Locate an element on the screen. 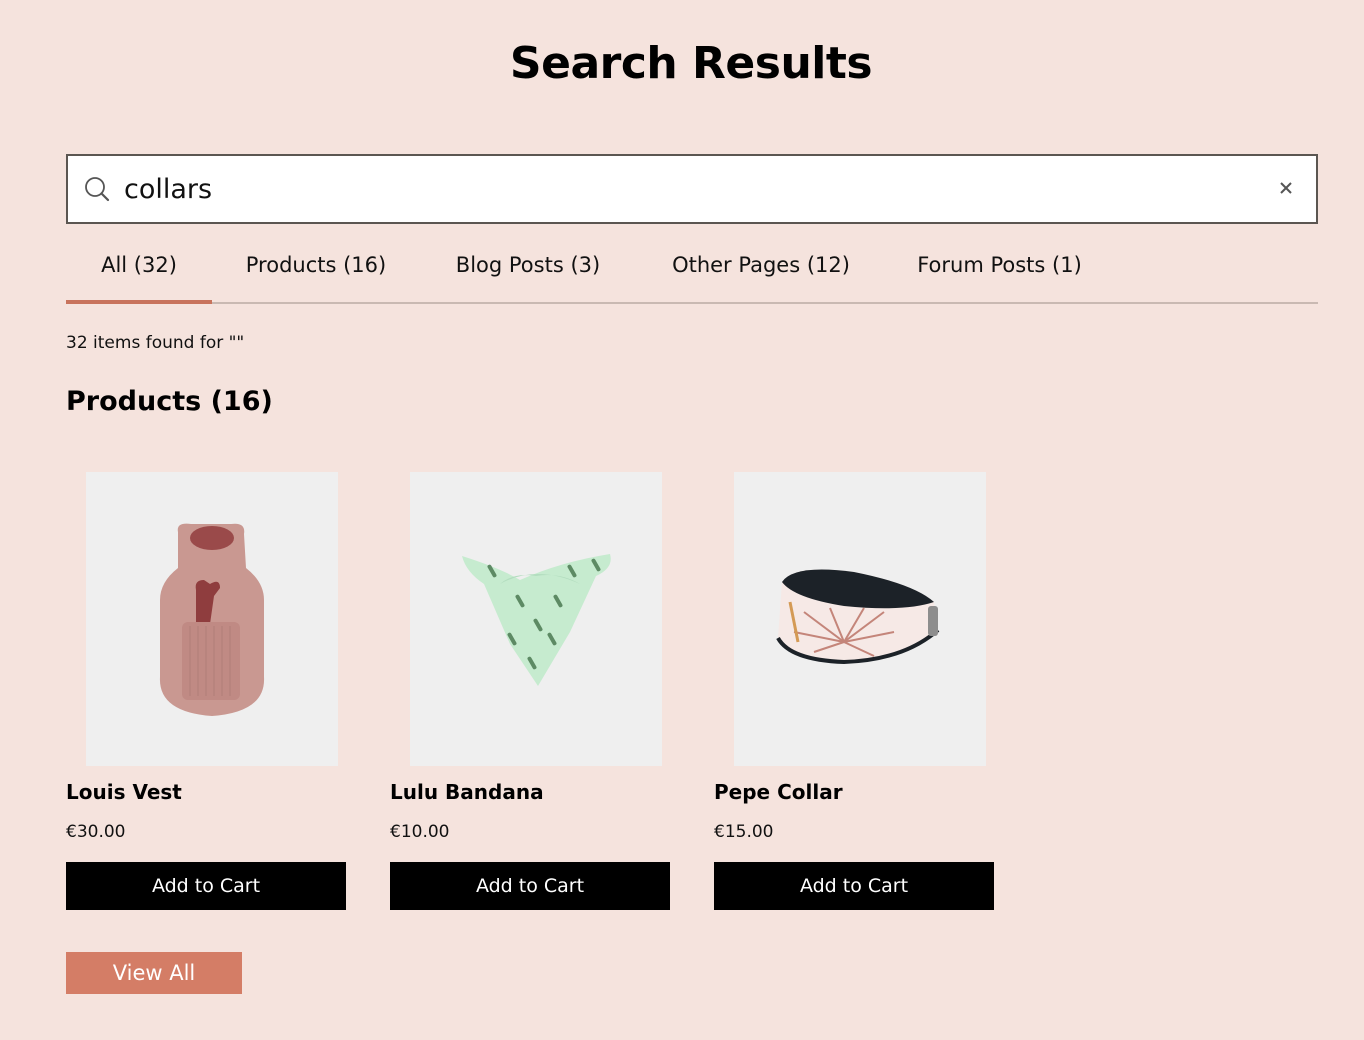 The height and width of the screenshot is (1040, 1364). product-image-louis-vest is located at coordinates (212, 619).